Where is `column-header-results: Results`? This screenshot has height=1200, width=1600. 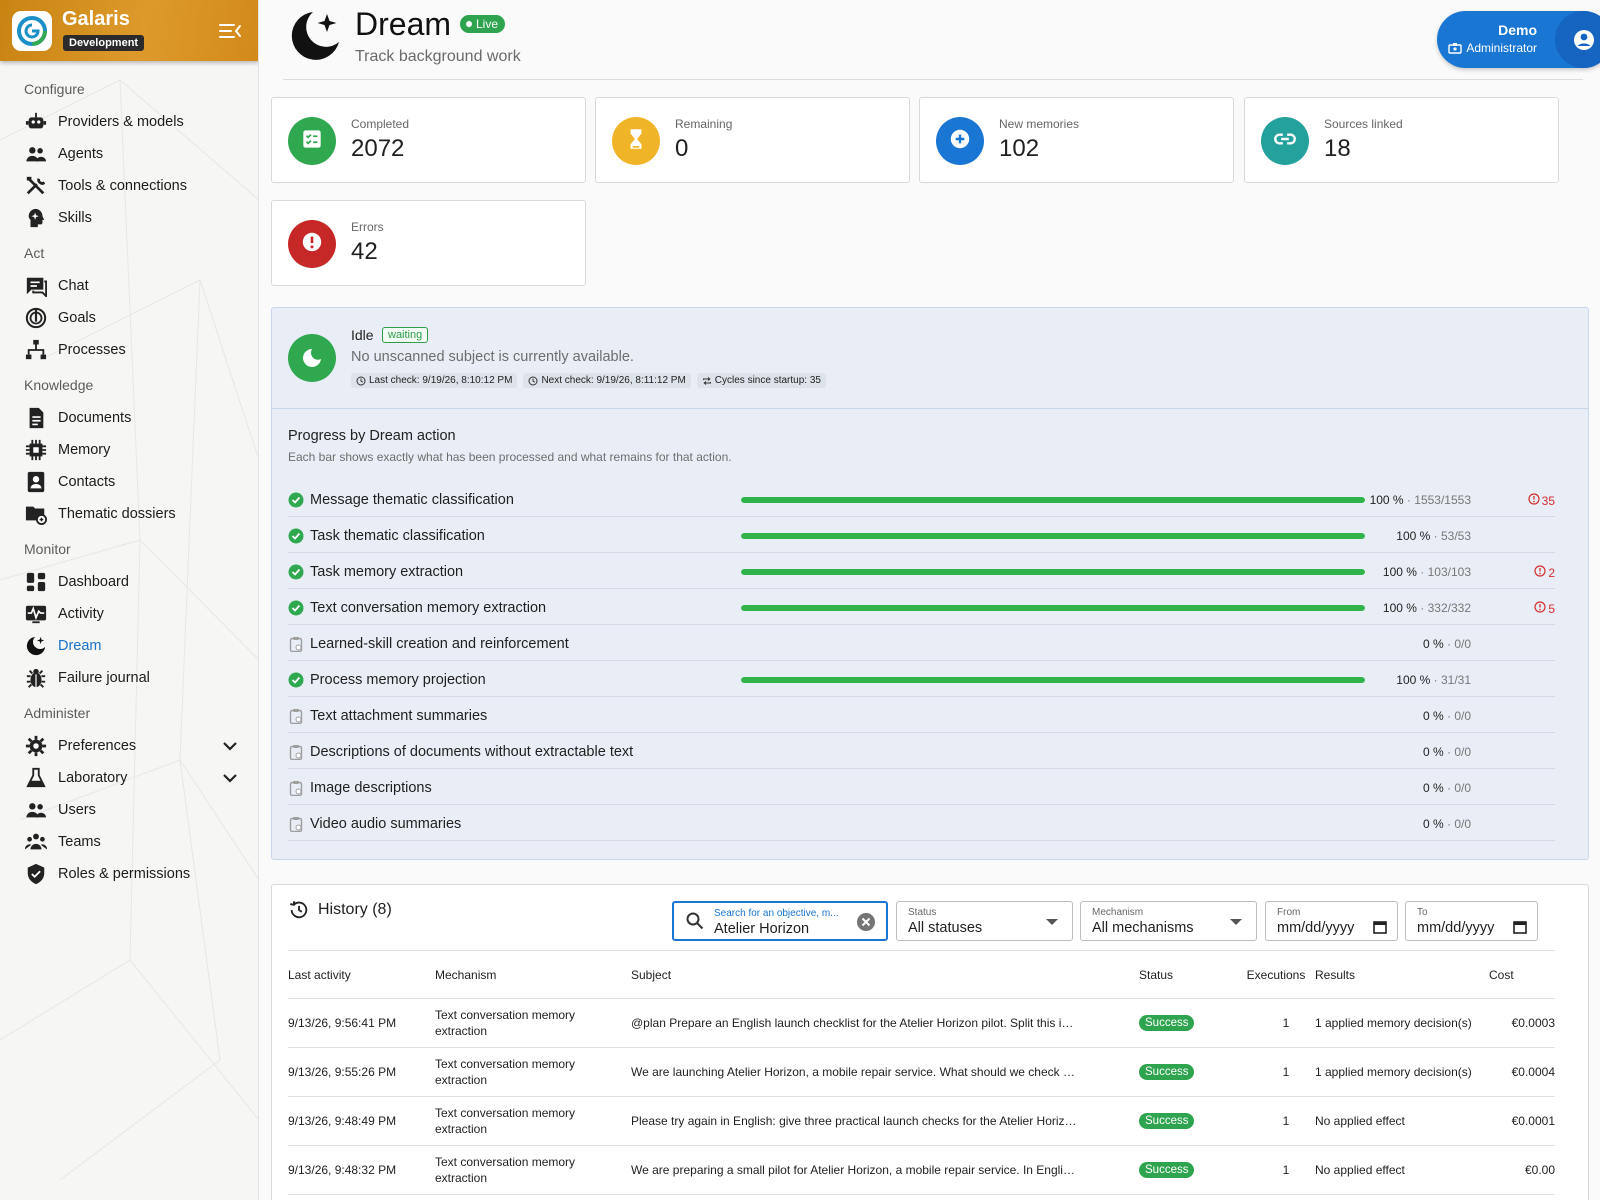
column-header-results: Results is located at coordinates (1402, 975).